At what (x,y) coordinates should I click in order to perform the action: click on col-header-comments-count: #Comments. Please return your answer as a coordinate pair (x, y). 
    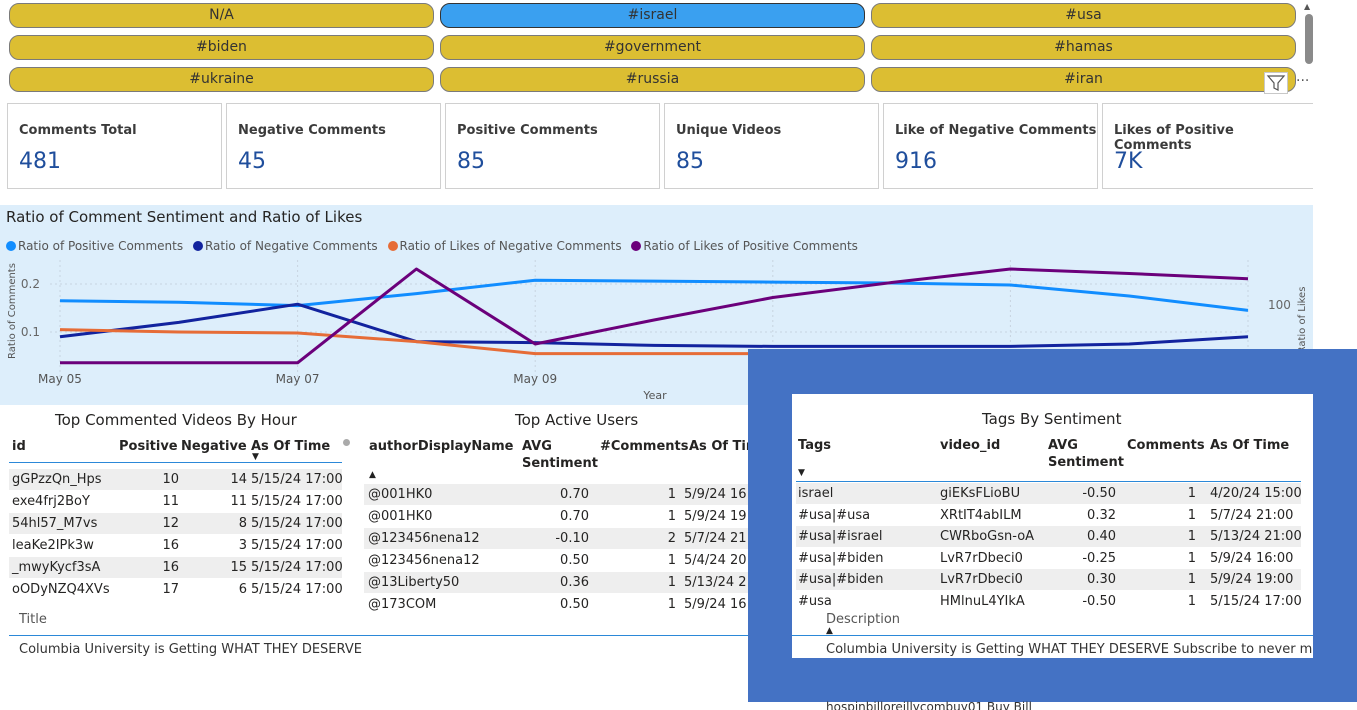
    Looking at the image, I should click on (644, 446).